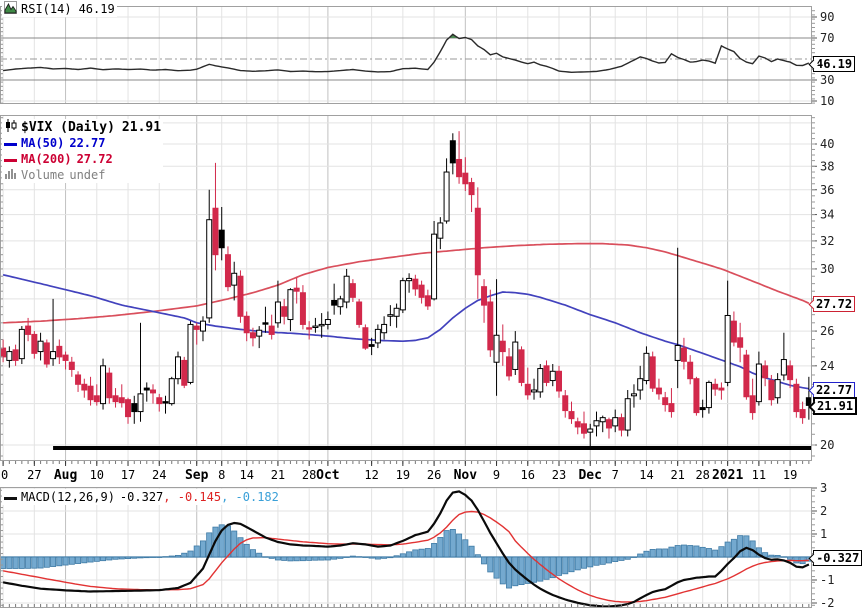 This screenshot has height=610, width=863. What do you see at coordinates (87, 175) in the screenshot?
I see `volume-value: undef` at bounding box center [87, 175].